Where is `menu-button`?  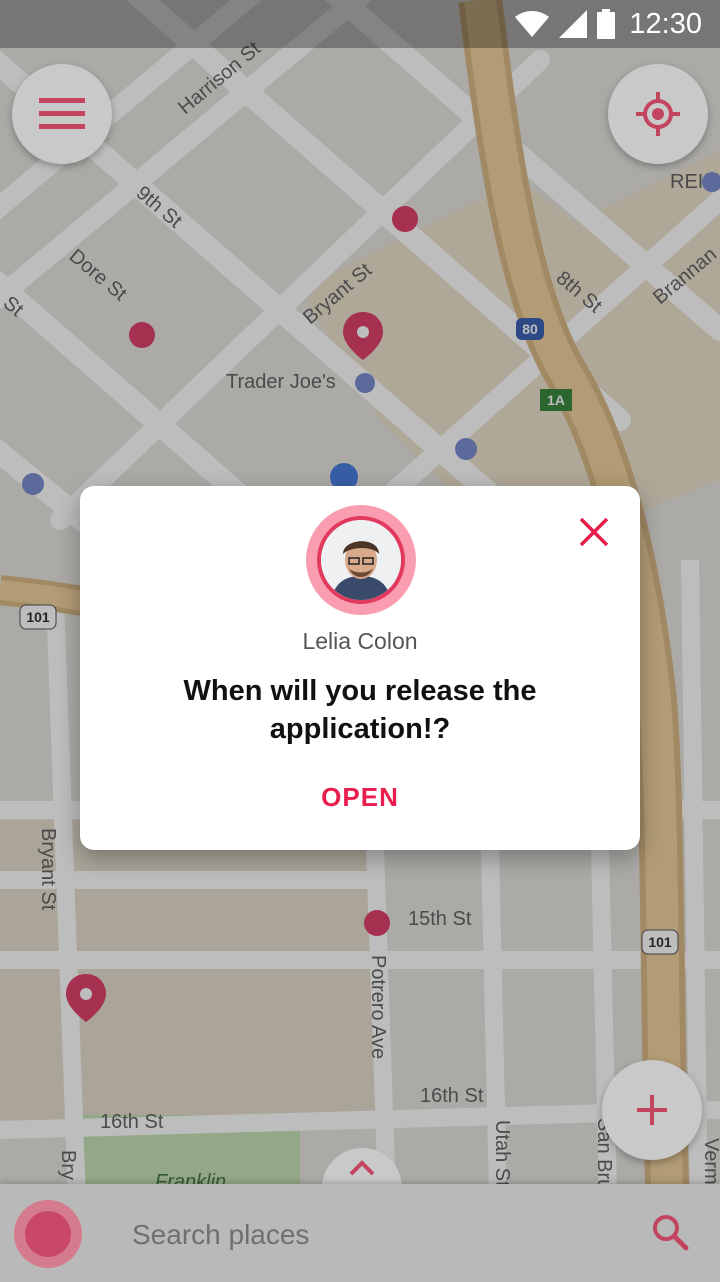
menu-button is located at coordinates (62, 114).